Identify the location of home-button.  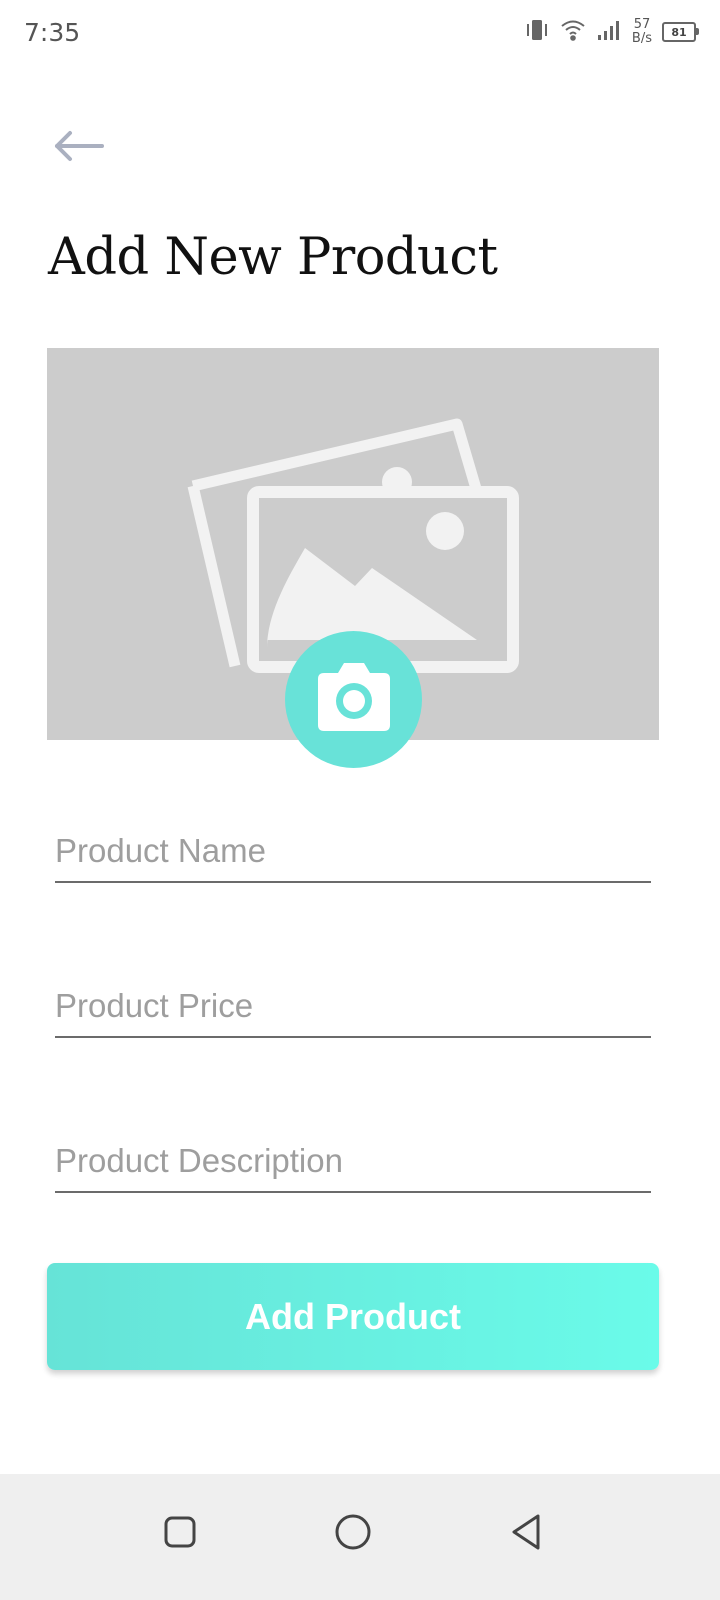
(353, 1534).